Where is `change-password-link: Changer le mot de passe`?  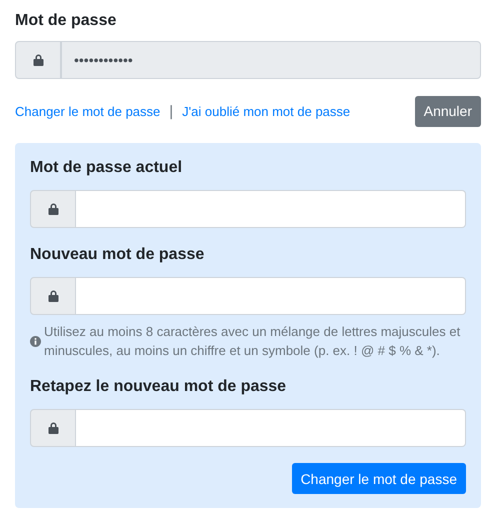
change-password-link: Changer le mot de passe is located at coordinates (87, 111).